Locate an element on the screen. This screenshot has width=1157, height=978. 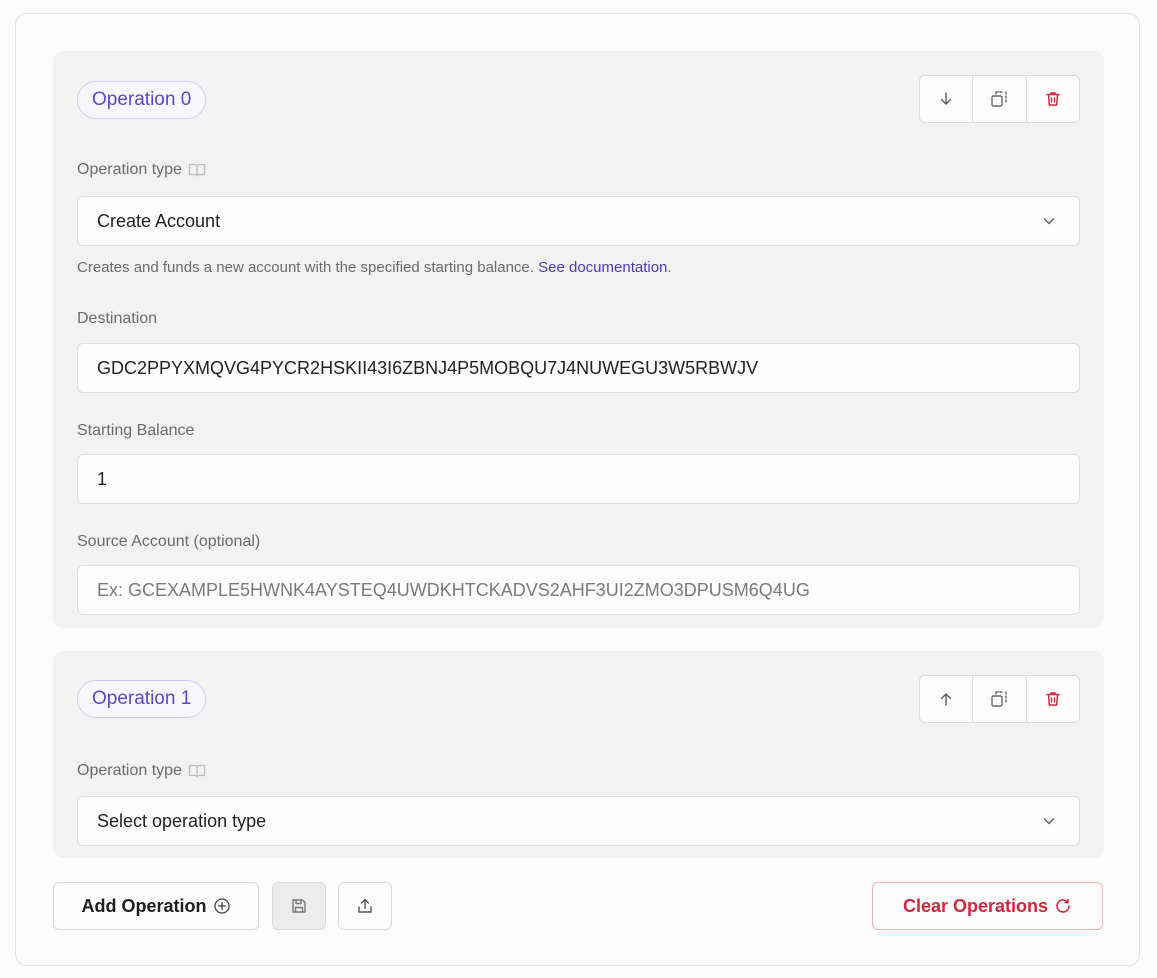
upload-icon is located at coordinates (365, 905).